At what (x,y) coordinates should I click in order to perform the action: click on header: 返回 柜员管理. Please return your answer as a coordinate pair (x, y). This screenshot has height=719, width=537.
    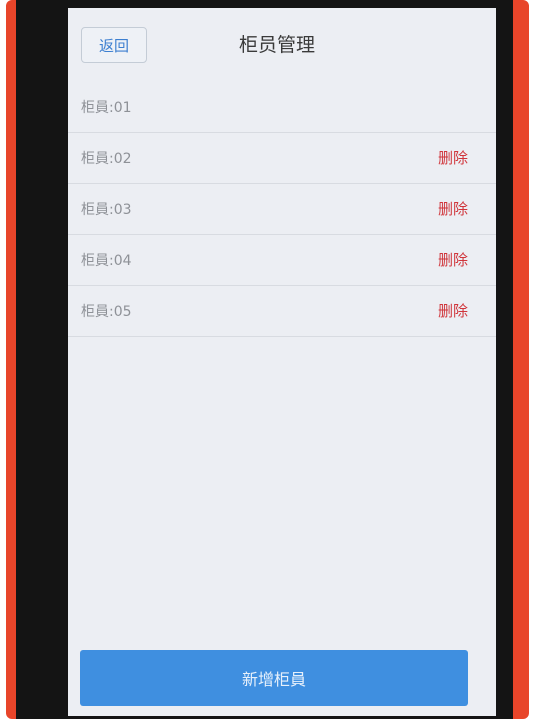
    Looking at the image, I should click on (282, 45).